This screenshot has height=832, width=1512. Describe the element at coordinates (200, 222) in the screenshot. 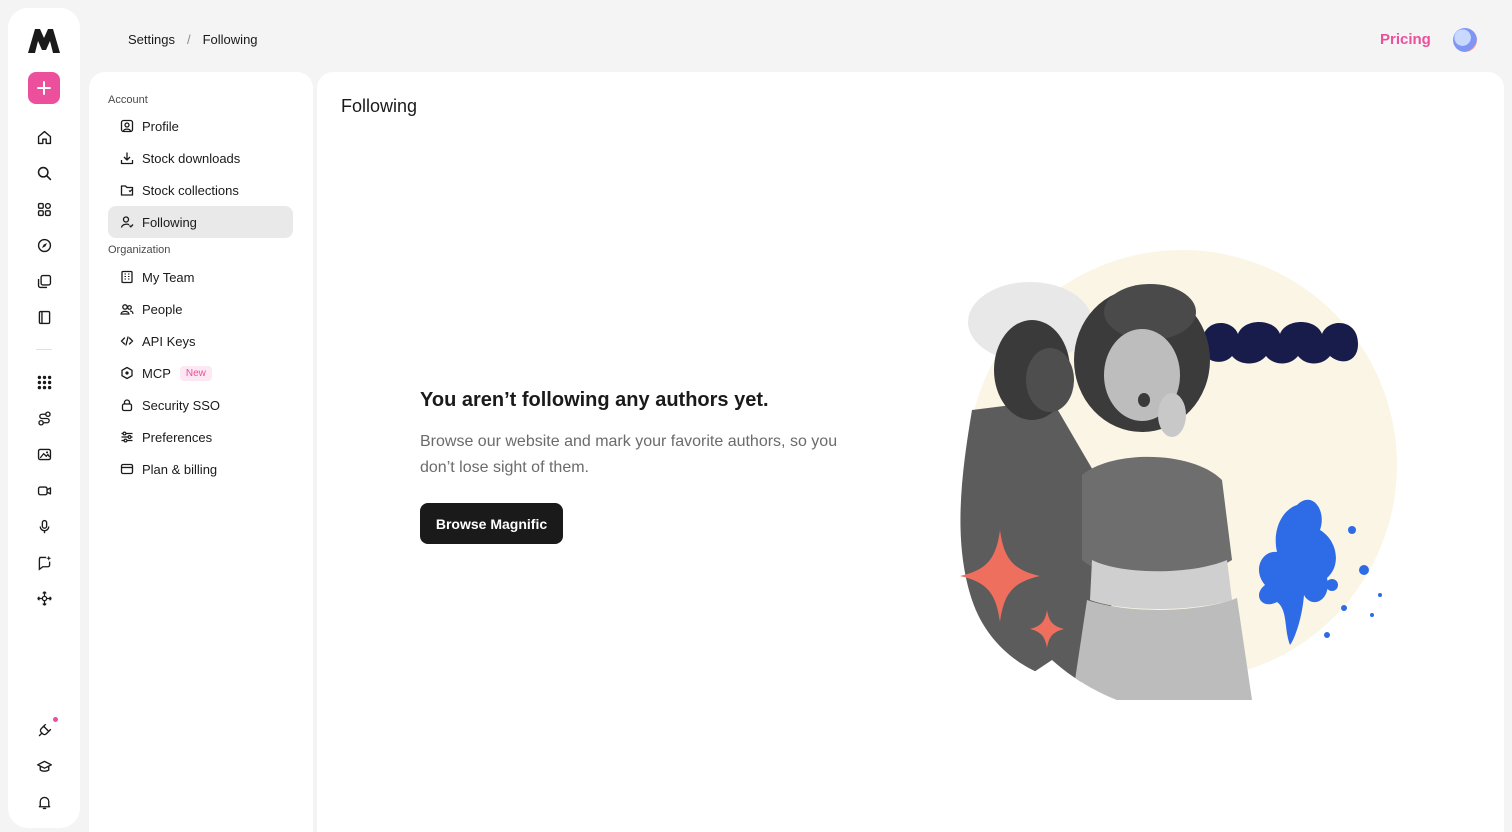

I see `nav-item-following: Following` at that location.